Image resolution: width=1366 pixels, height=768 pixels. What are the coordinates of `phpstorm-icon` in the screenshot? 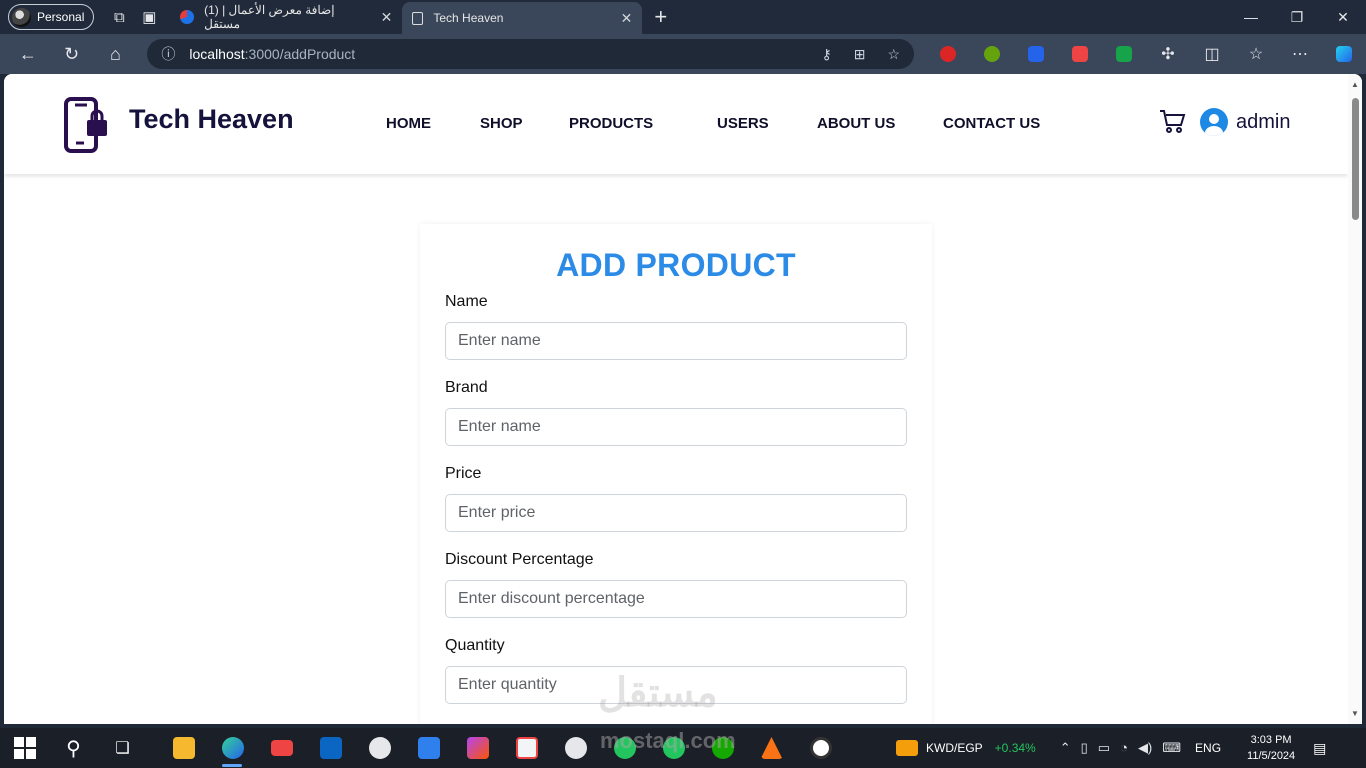 It's located at (477, 748).